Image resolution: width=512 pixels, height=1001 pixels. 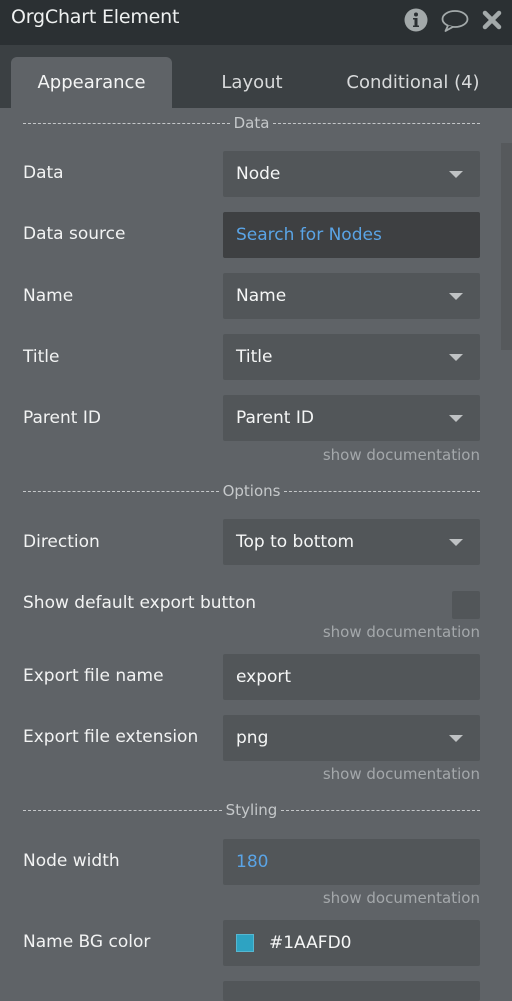 I want to click on name-bg-color-picker: #1AAFD0, so click(x=351, y=943).